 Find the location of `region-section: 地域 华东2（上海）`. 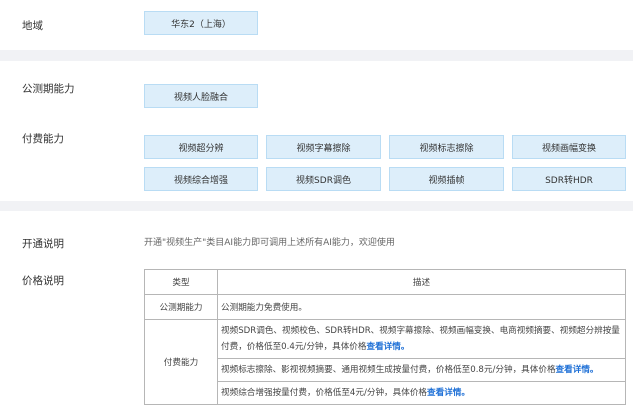

region-section: 地域 华东2（上海） is located at coordinates (316, 25).